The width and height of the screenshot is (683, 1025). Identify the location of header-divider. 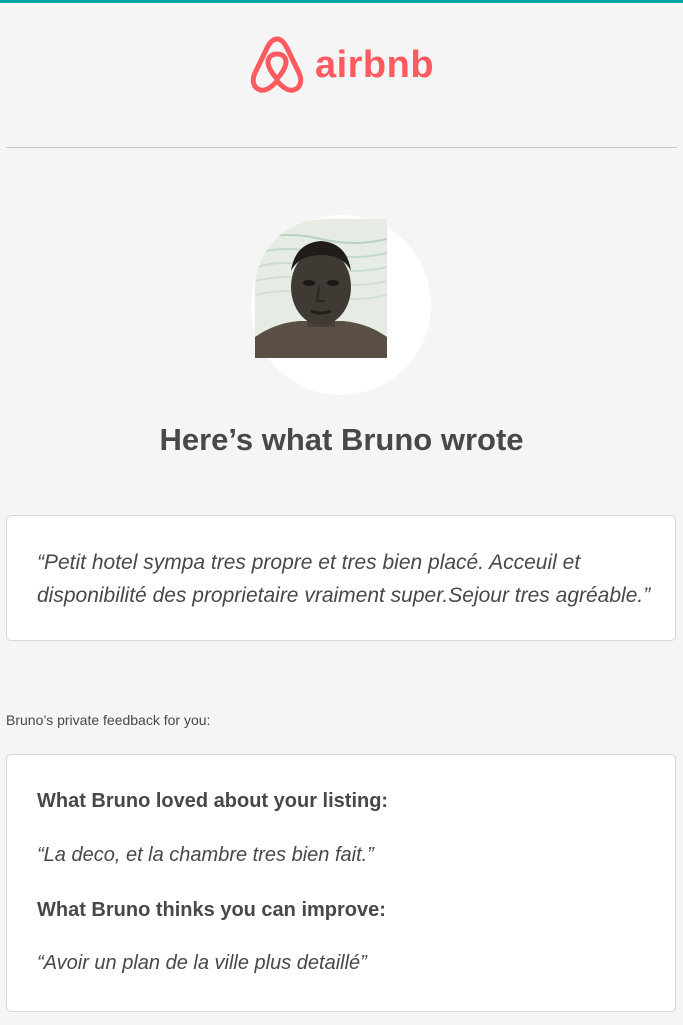
(341, 147).